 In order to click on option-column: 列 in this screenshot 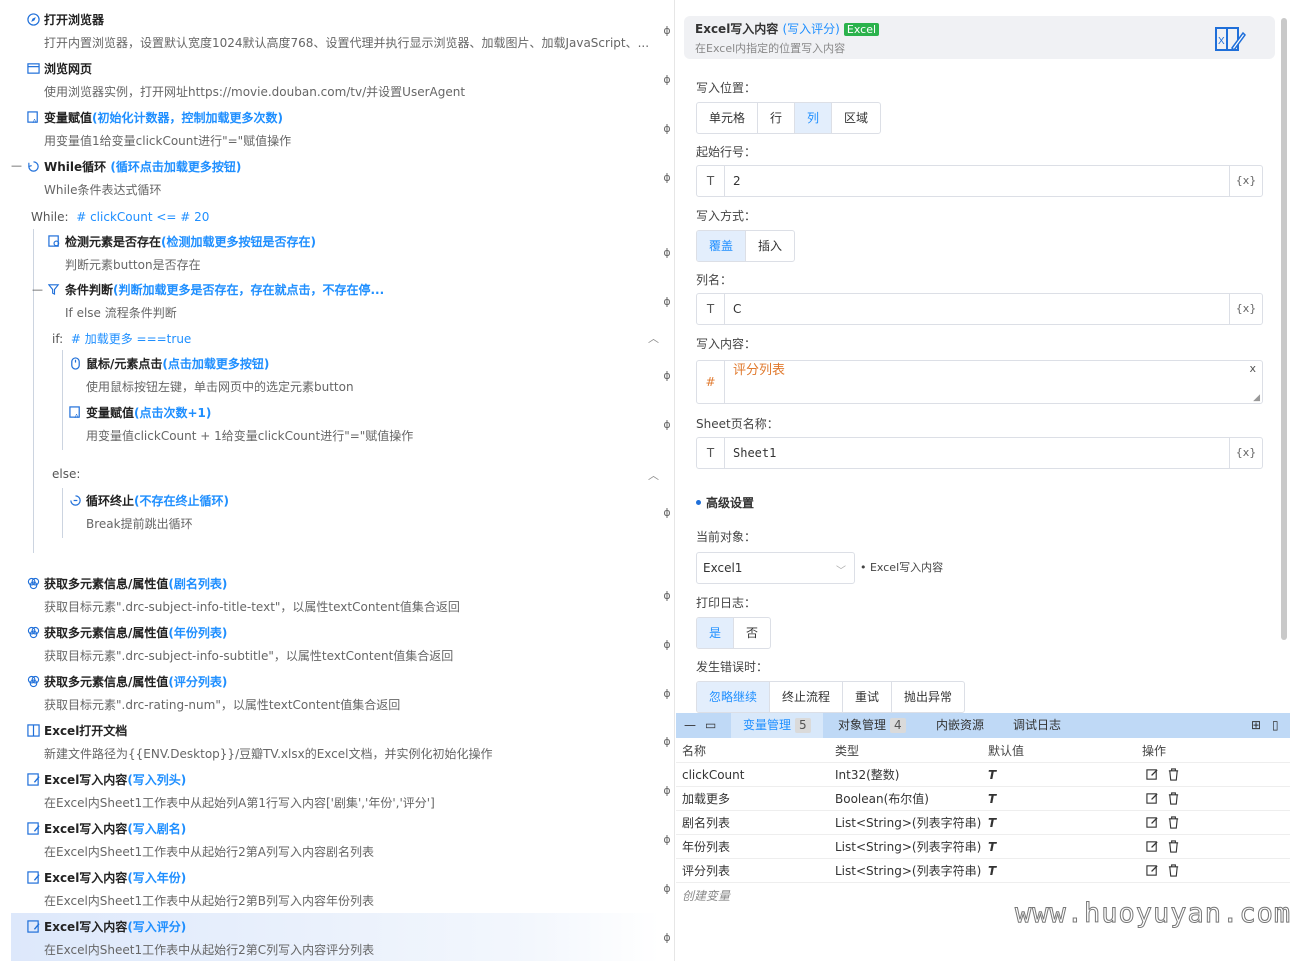, I will do `click(814, 118)`.